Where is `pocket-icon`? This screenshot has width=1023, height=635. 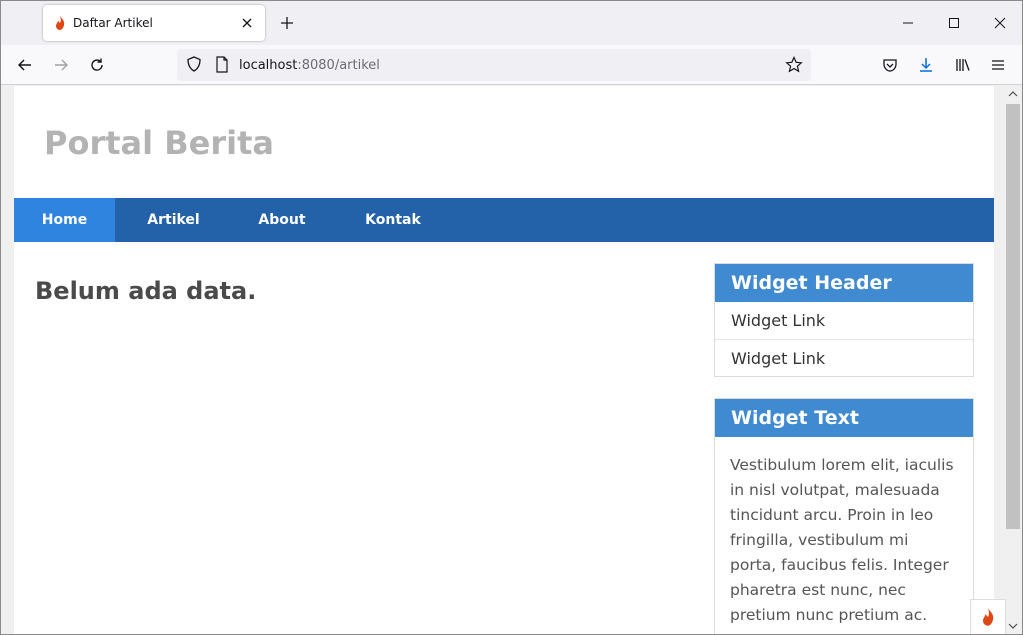
pocket-icon is located at coordinates (890, 65).